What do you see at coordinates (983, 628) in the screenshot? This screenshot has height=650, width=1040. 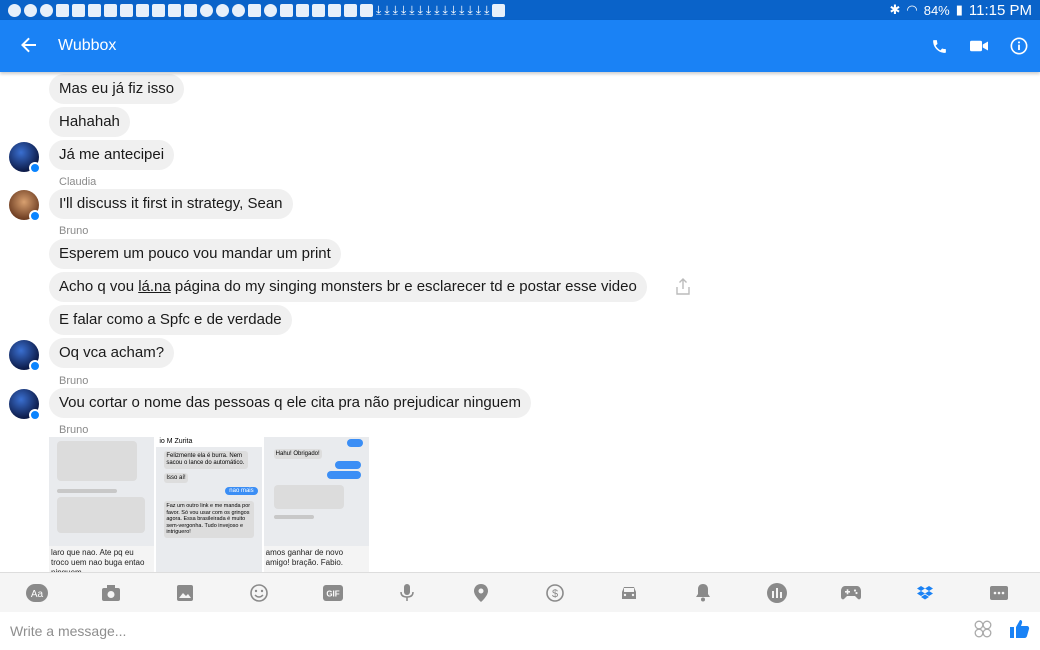 I see `sticker-icon` at bounding box center [983, 628].